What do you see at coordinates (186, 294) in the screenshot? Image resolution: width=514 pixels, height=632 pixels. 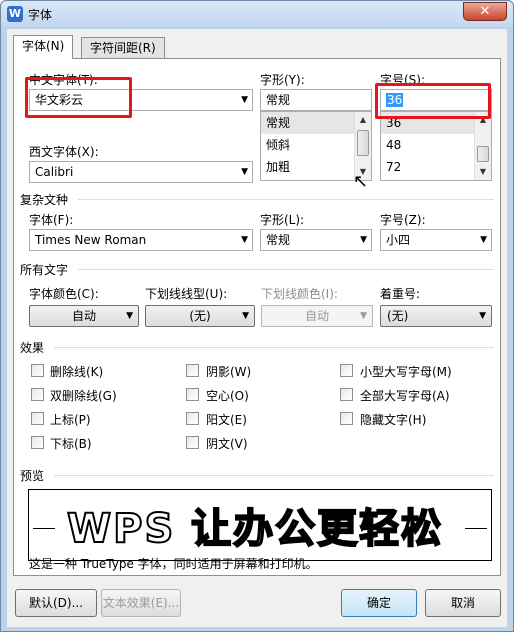 I see `underline-style-label: 下划线线型(U):` at bounding box center [186, 294].